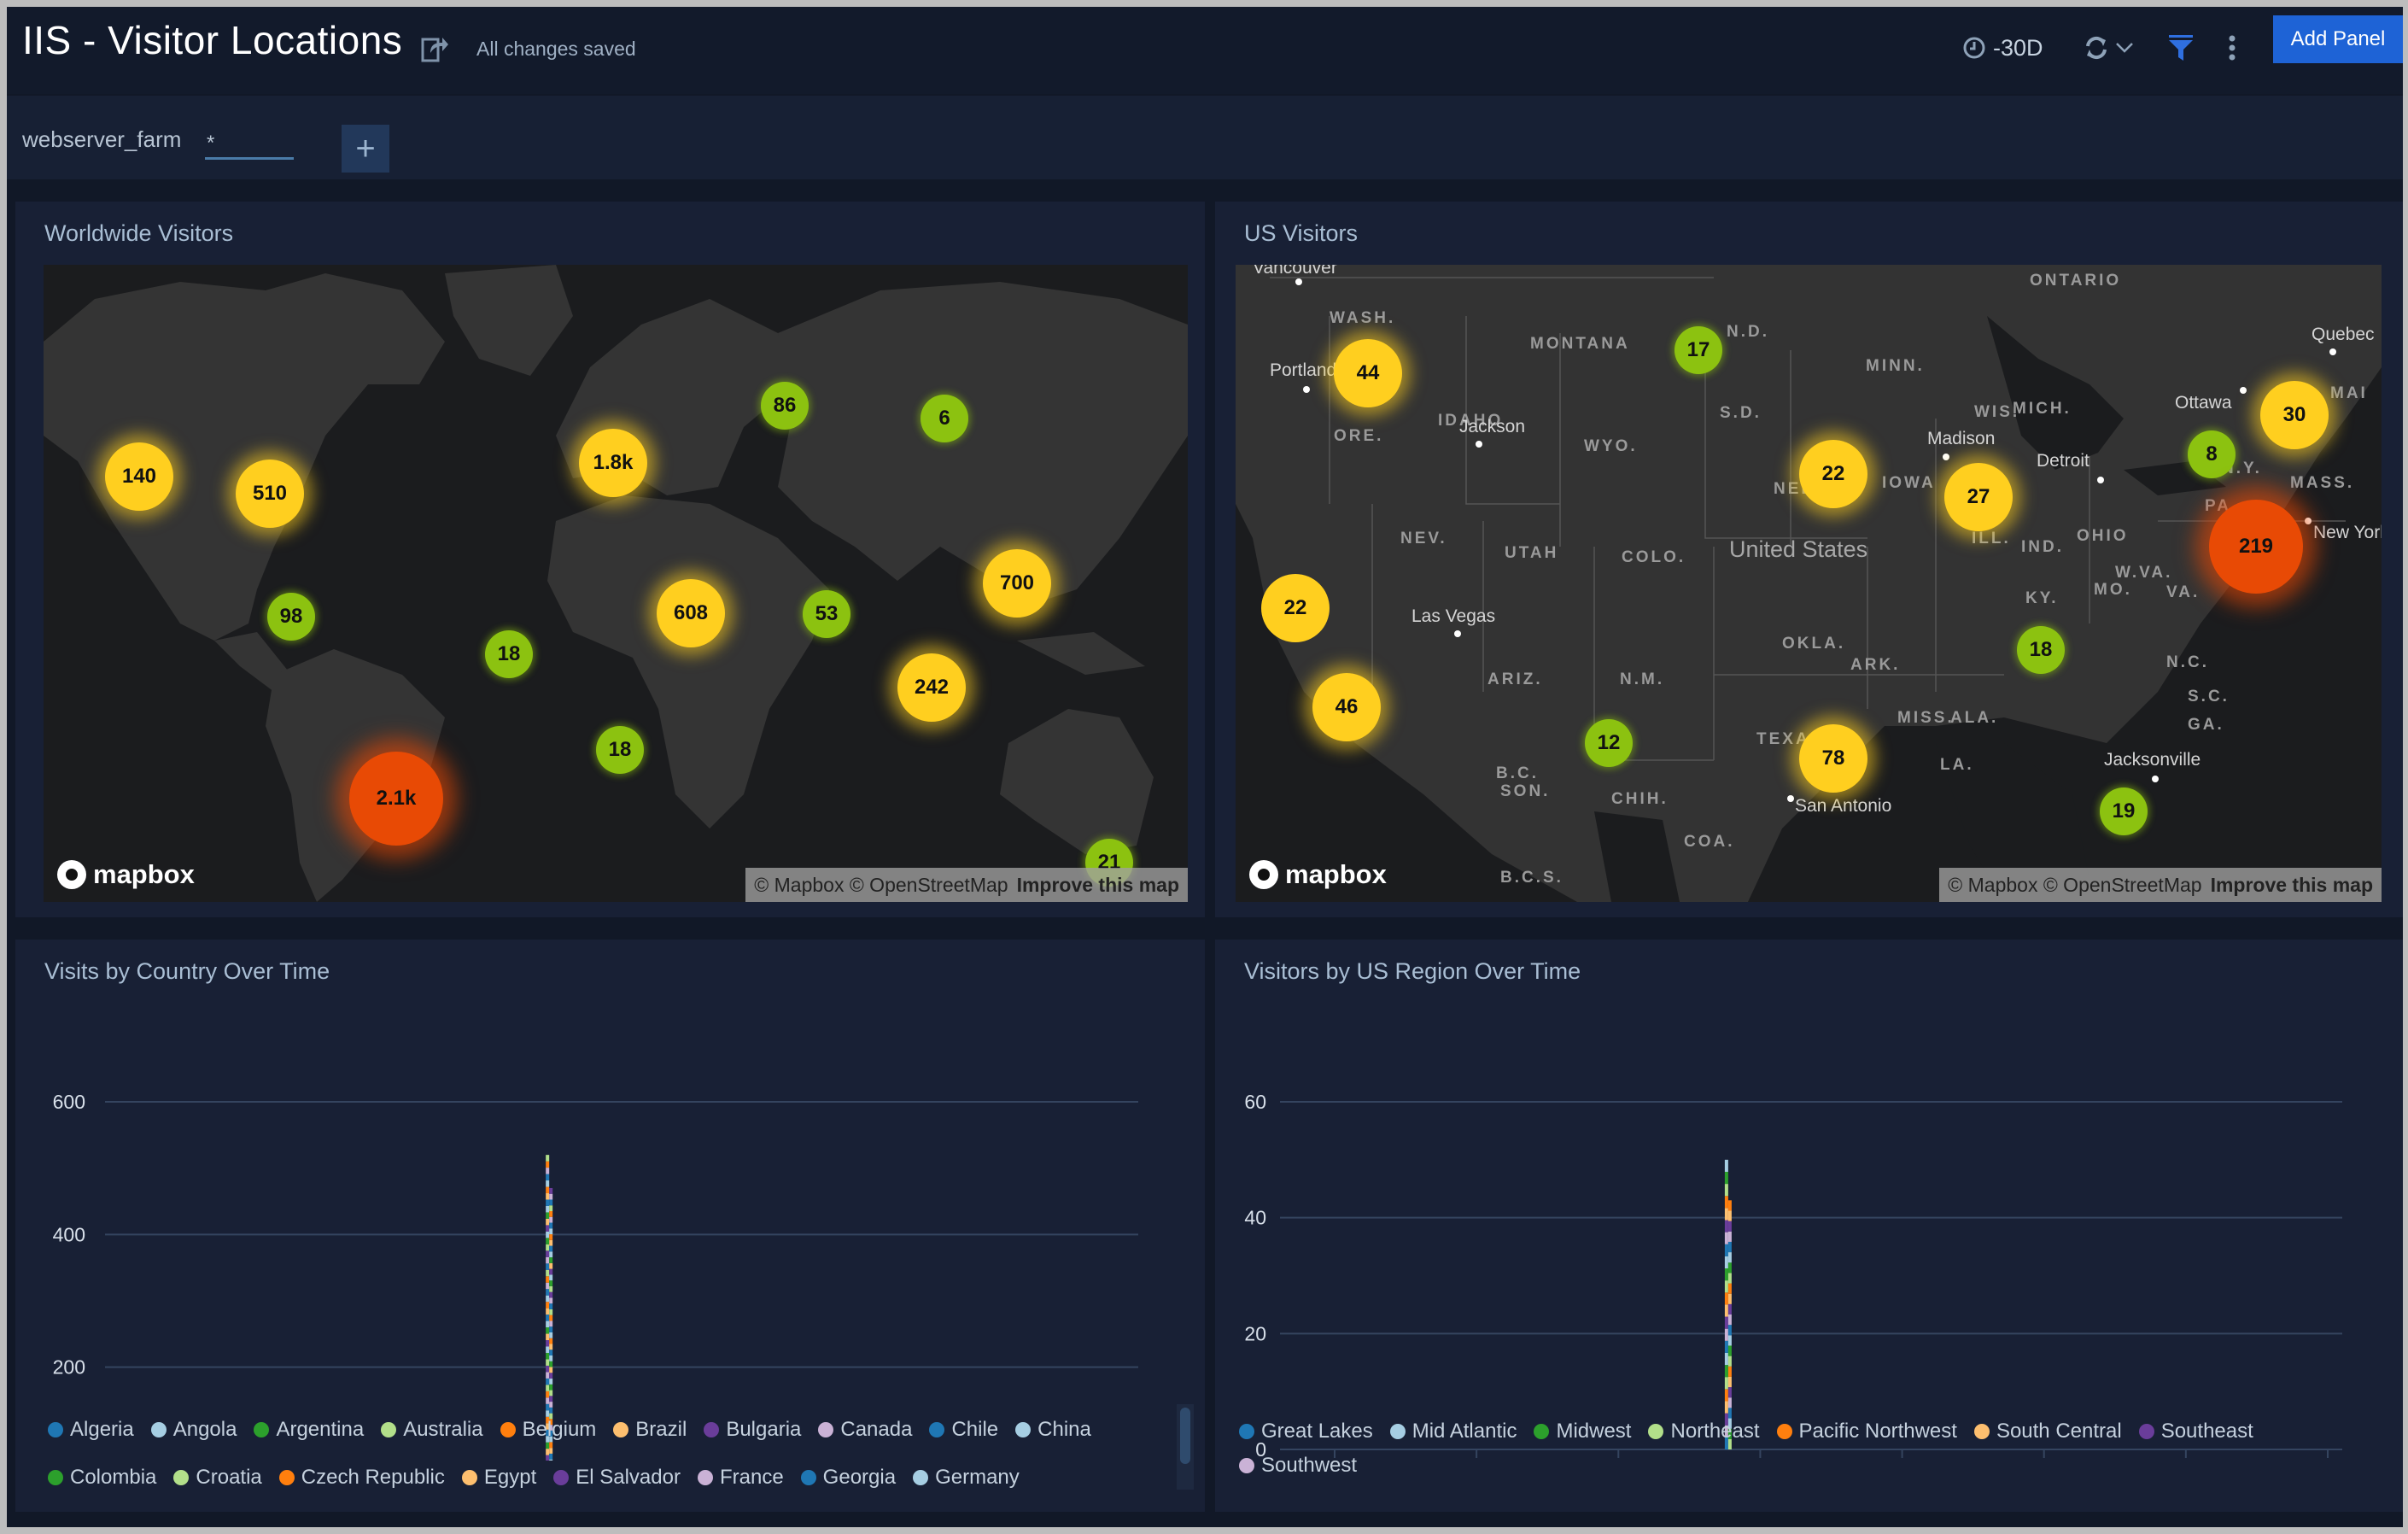  Describe the element at coordinates (2124, 811) in the screenshot. I see `map-cluster-marker: 19` at that location.